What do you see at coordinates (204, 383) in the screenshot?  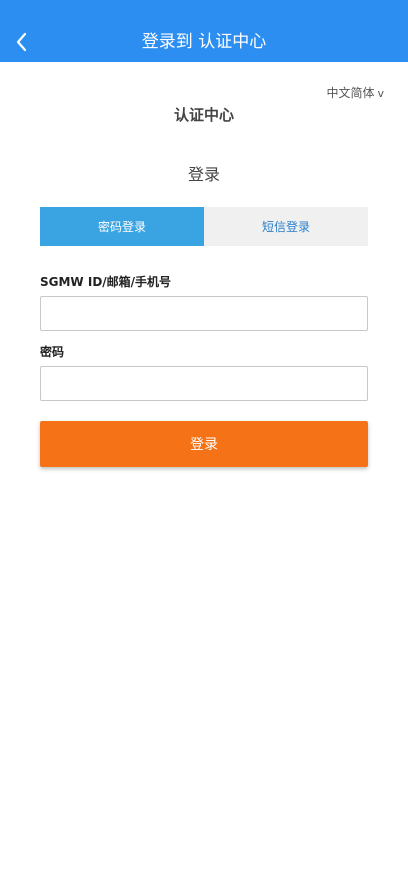 I see `password-input` at bounding box center [204, 383].